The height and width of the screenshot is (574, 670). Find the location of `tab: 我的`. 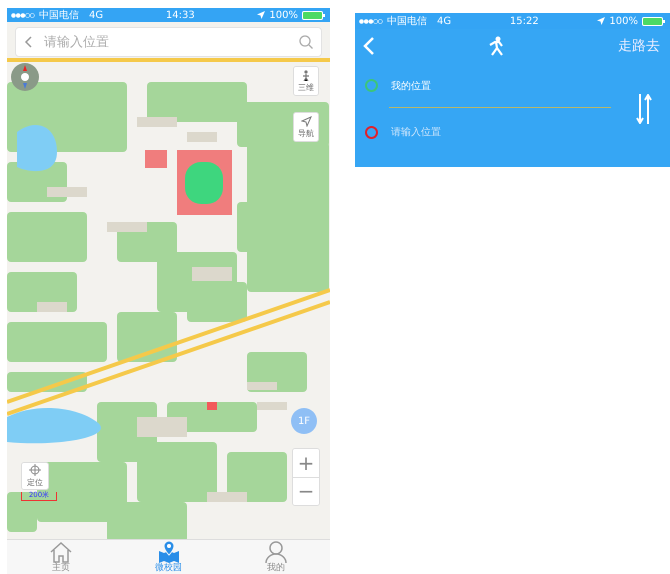

tab: 我的 is located at coordinates (276, 557).